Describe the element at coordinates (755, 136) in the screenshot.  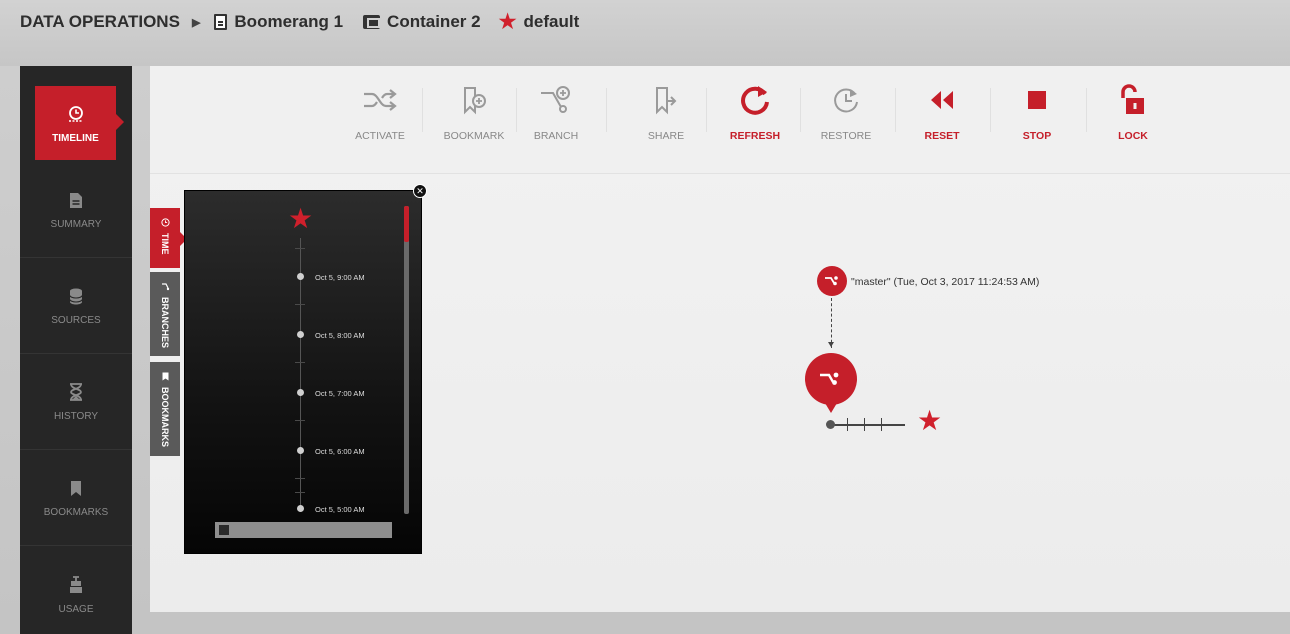
I see `refresh-label: REFRESH` at that location.